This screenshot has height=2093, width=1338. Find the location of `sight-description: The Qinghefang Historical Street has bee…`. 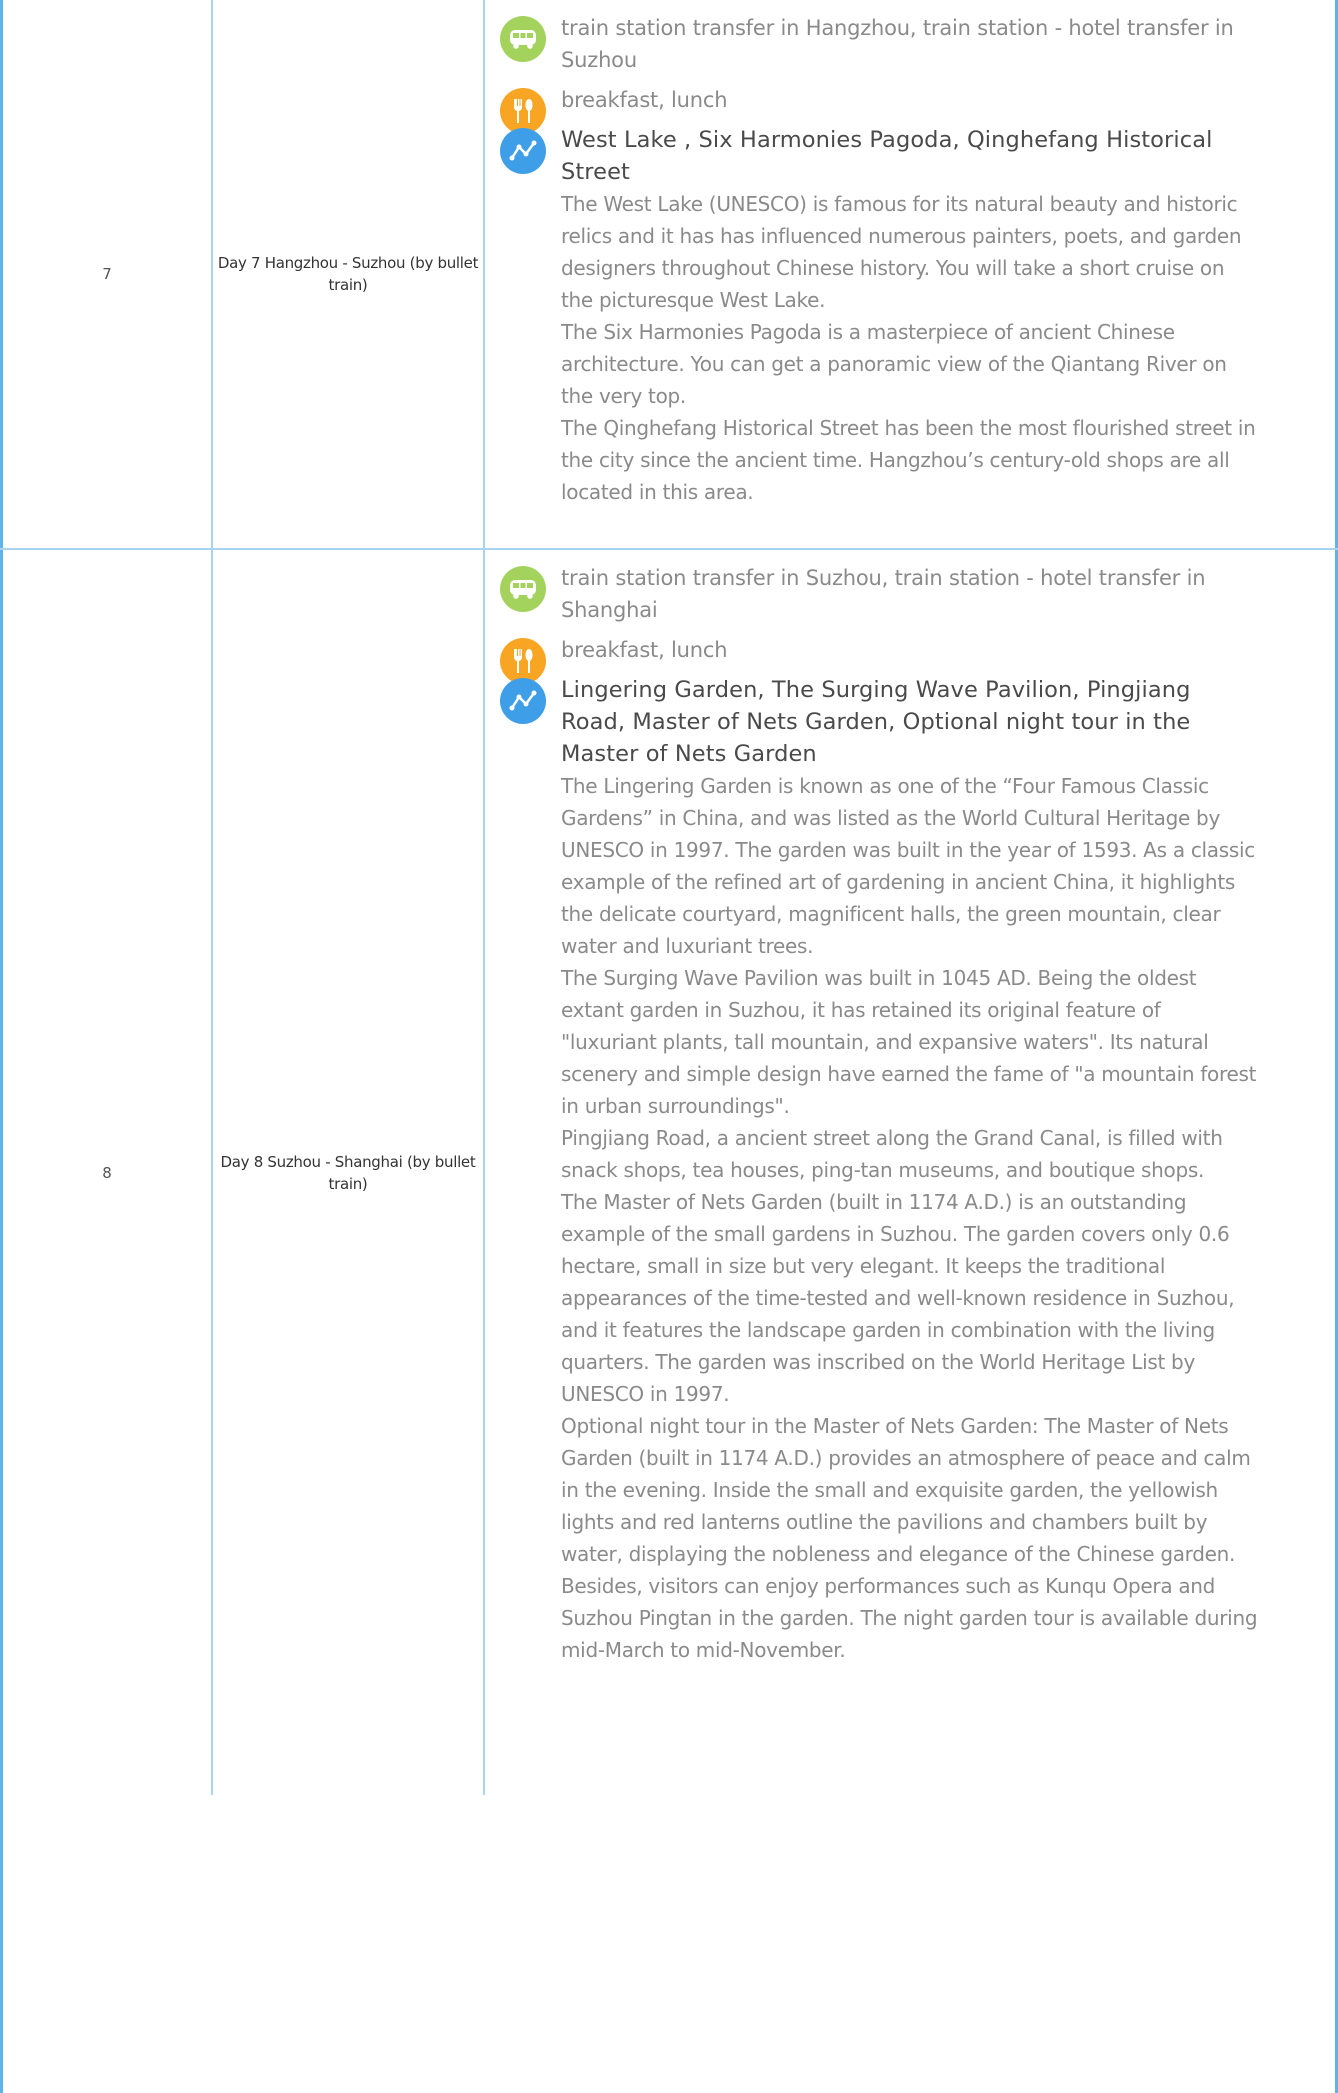

sight-description: The Qinghefang Historical Street has bee… is located at coordinates (908, 460).